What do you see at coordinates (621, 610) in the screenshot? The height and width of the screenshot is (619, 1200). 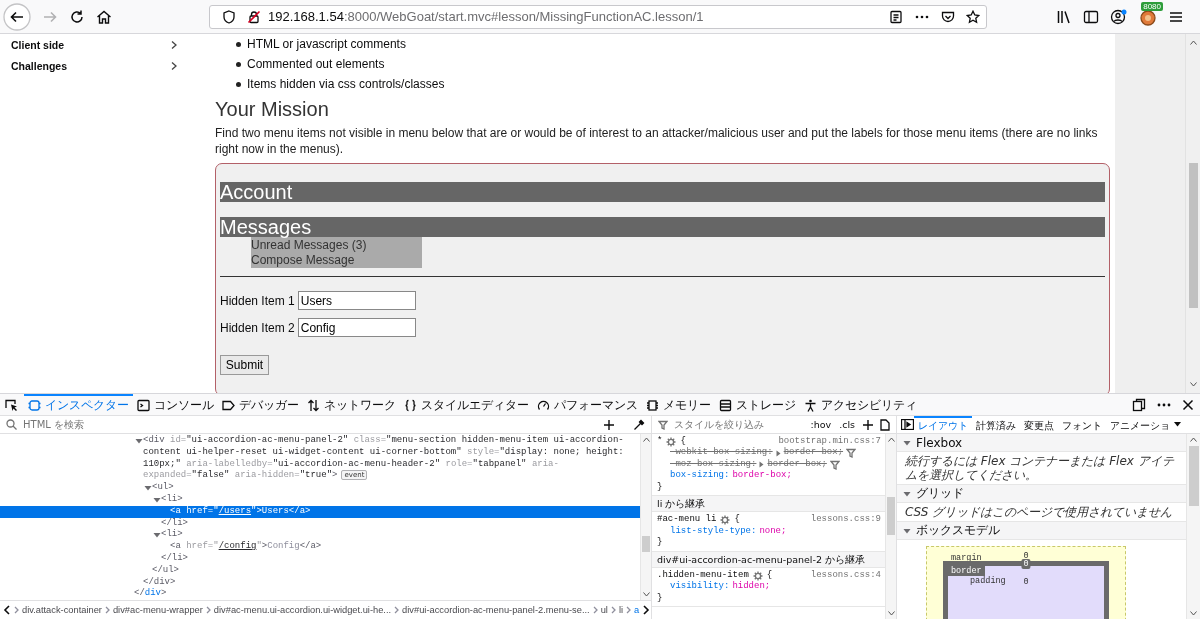 I see `breadcrumb: li` at bounding box center [621, 610].